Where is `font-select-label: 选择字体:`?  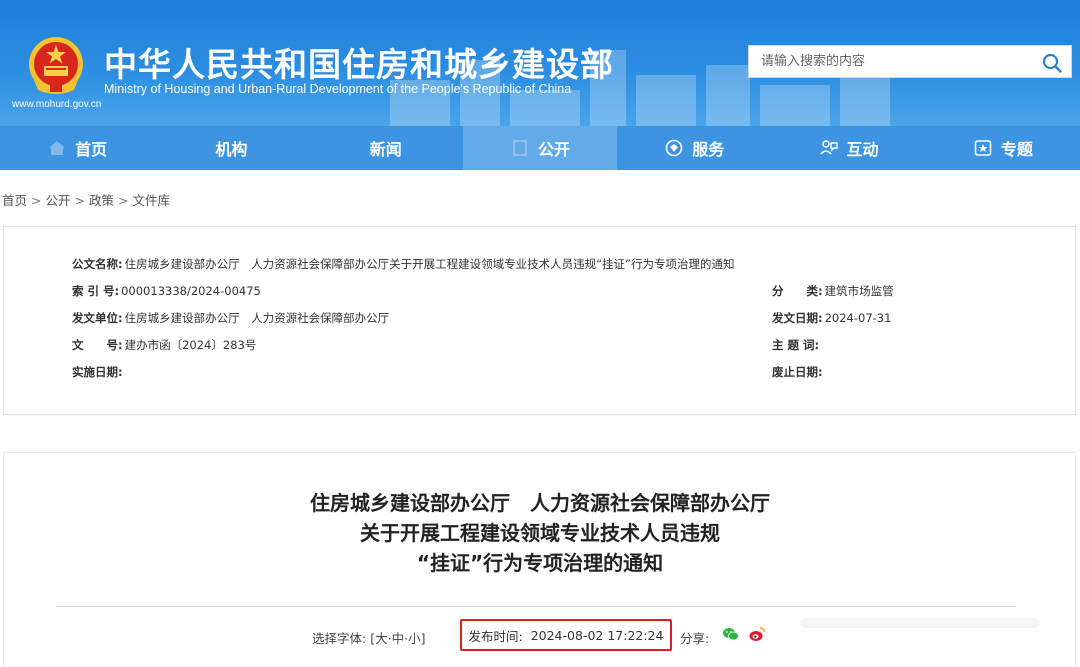
font-select-label: 选择字体: is located at coordinates (339, 638).